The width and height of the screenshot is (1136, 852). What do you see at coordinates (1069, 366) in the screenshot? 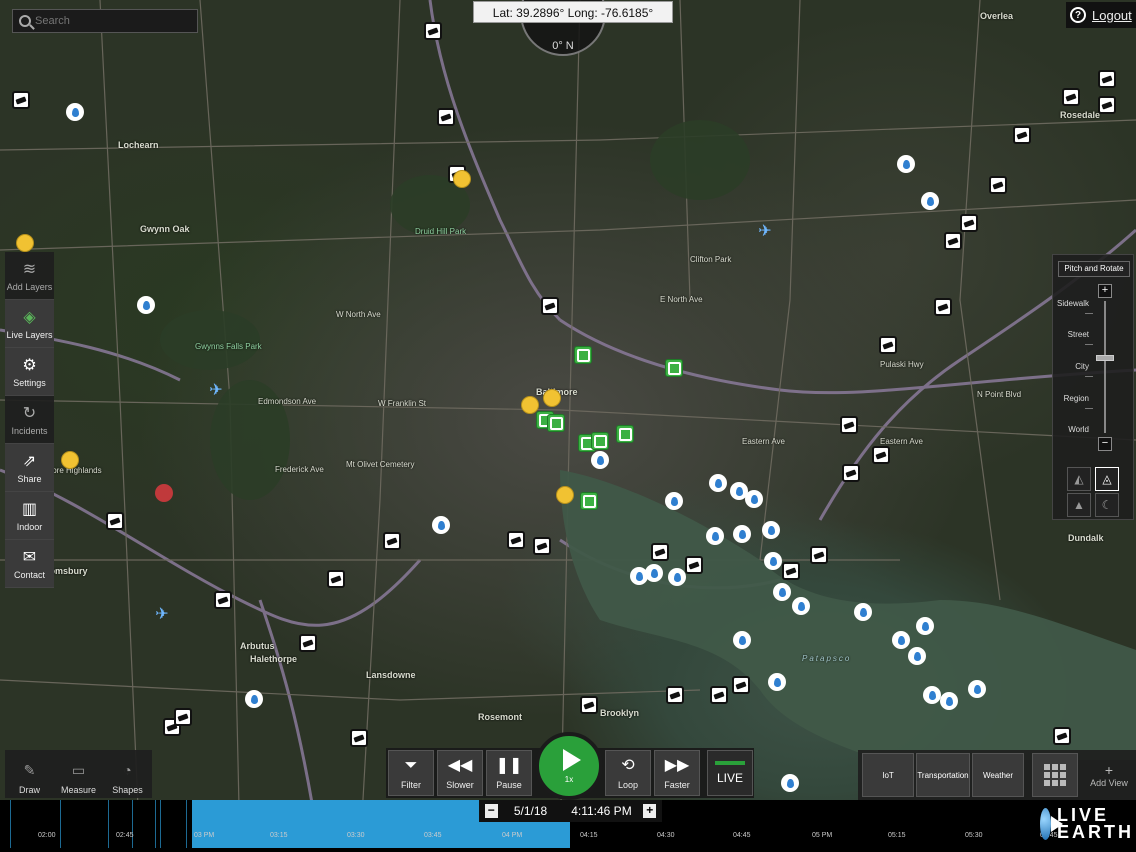
I see `zoom-level-city: City` at bounding box center [1069, 366].